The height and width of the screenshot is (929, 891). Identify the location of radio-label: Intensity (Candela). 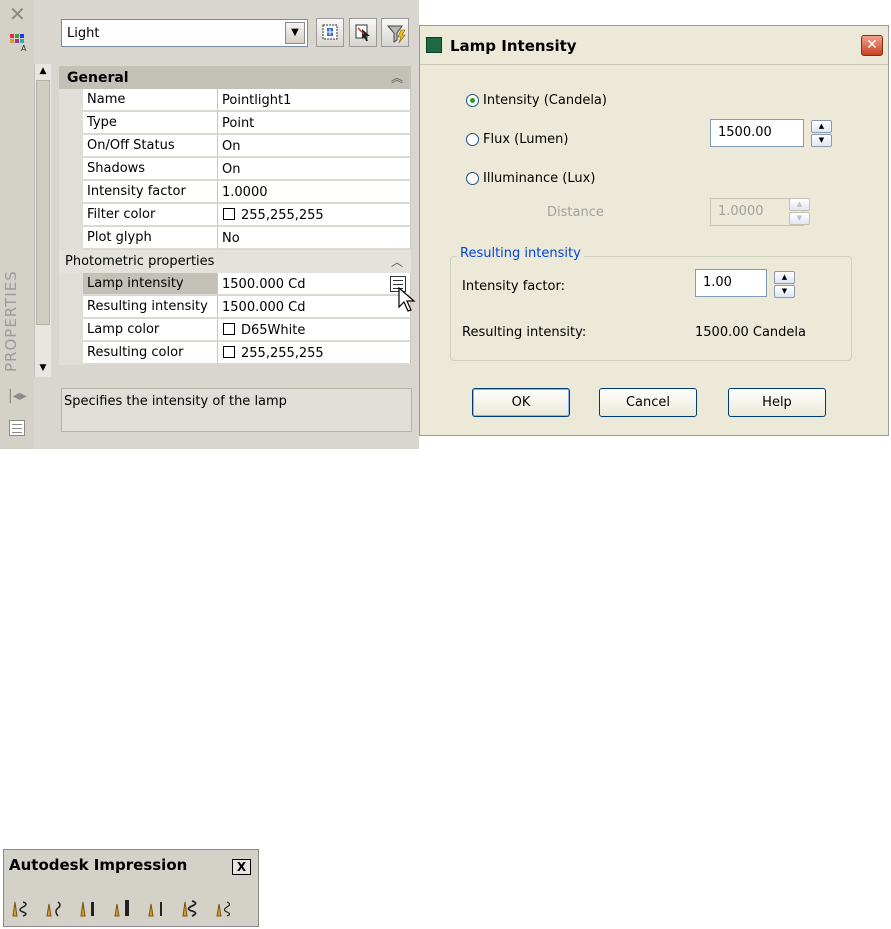
(545, 100).